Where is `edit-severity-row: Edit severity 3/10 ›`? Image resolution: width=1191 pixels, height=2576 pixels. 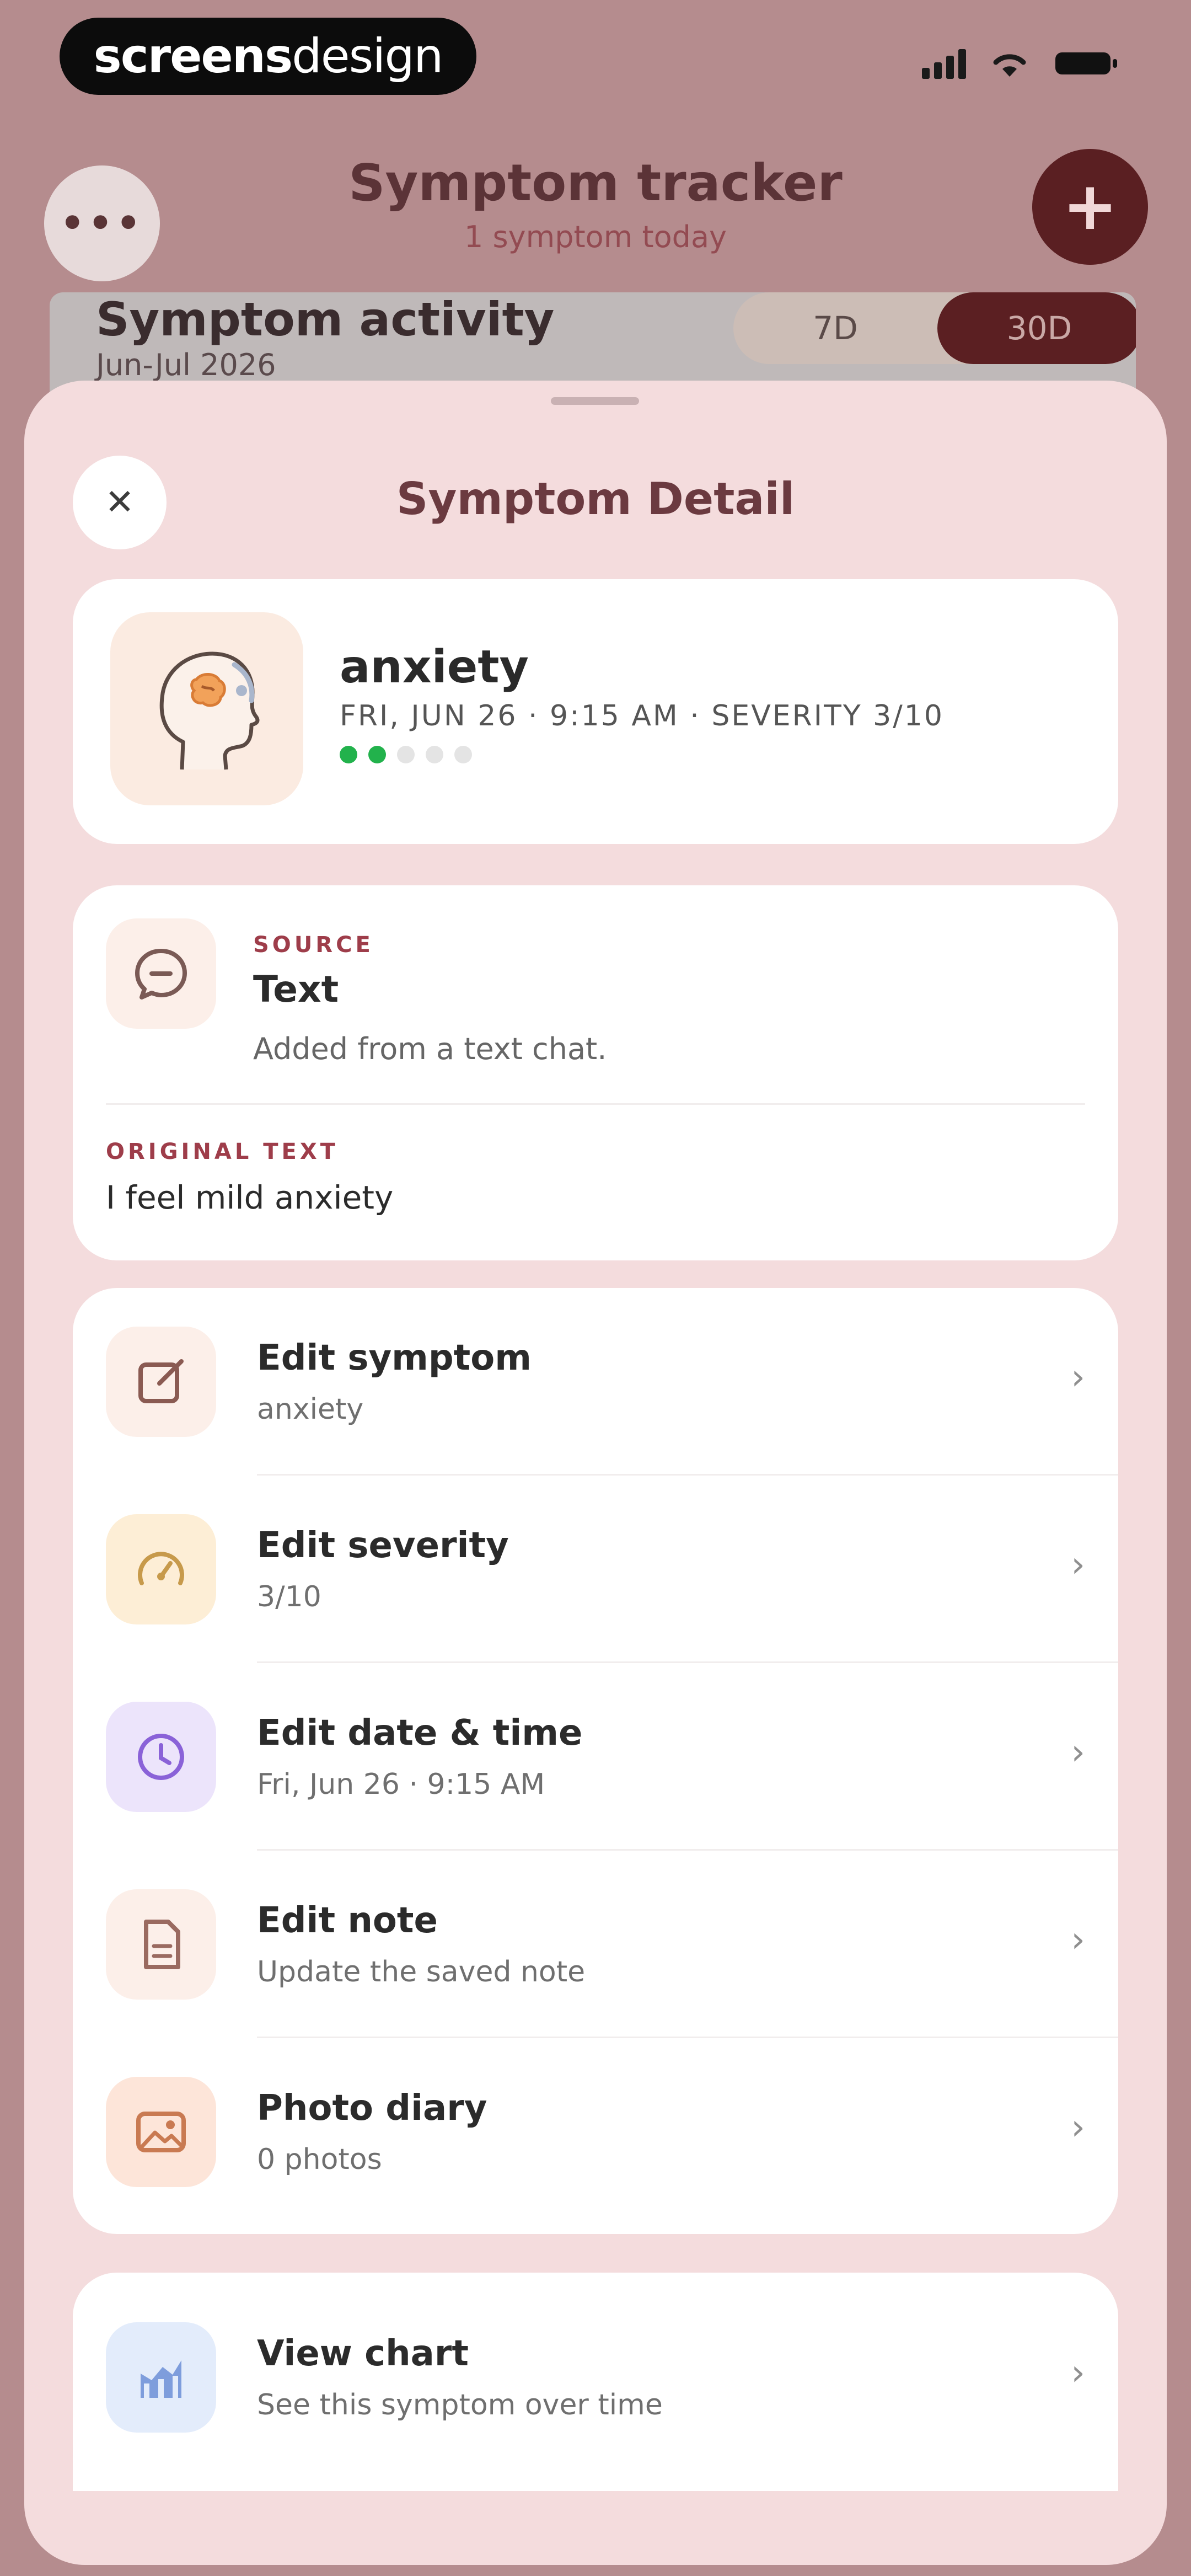
edit-severity-row: Edit severity 3/10 › is located at coordinates (595, 1569).